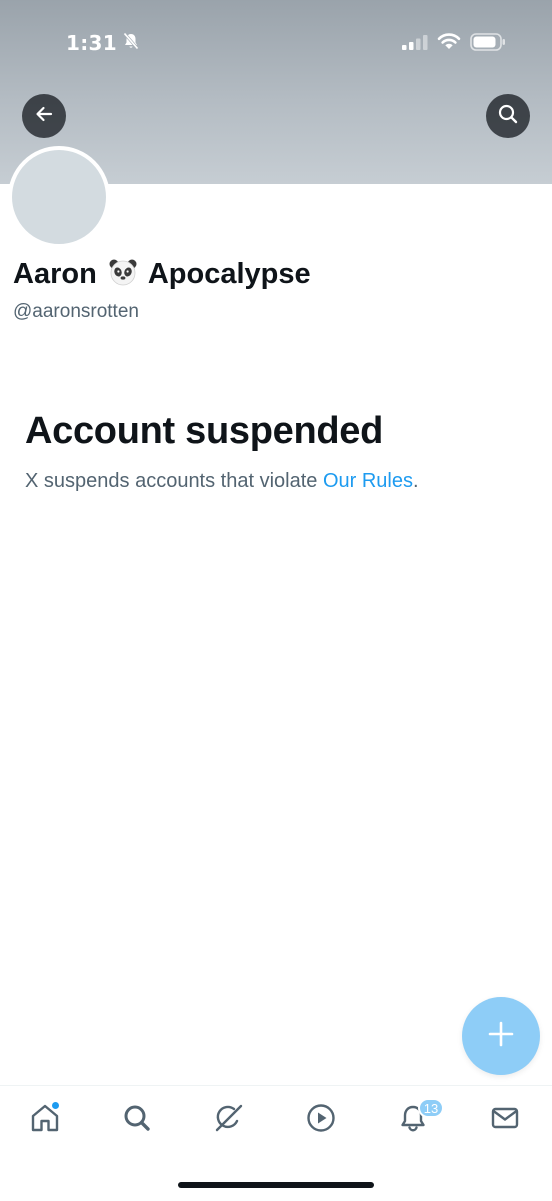 The image size is (552, 1201). I want to click on avatar, so click(59, 197).